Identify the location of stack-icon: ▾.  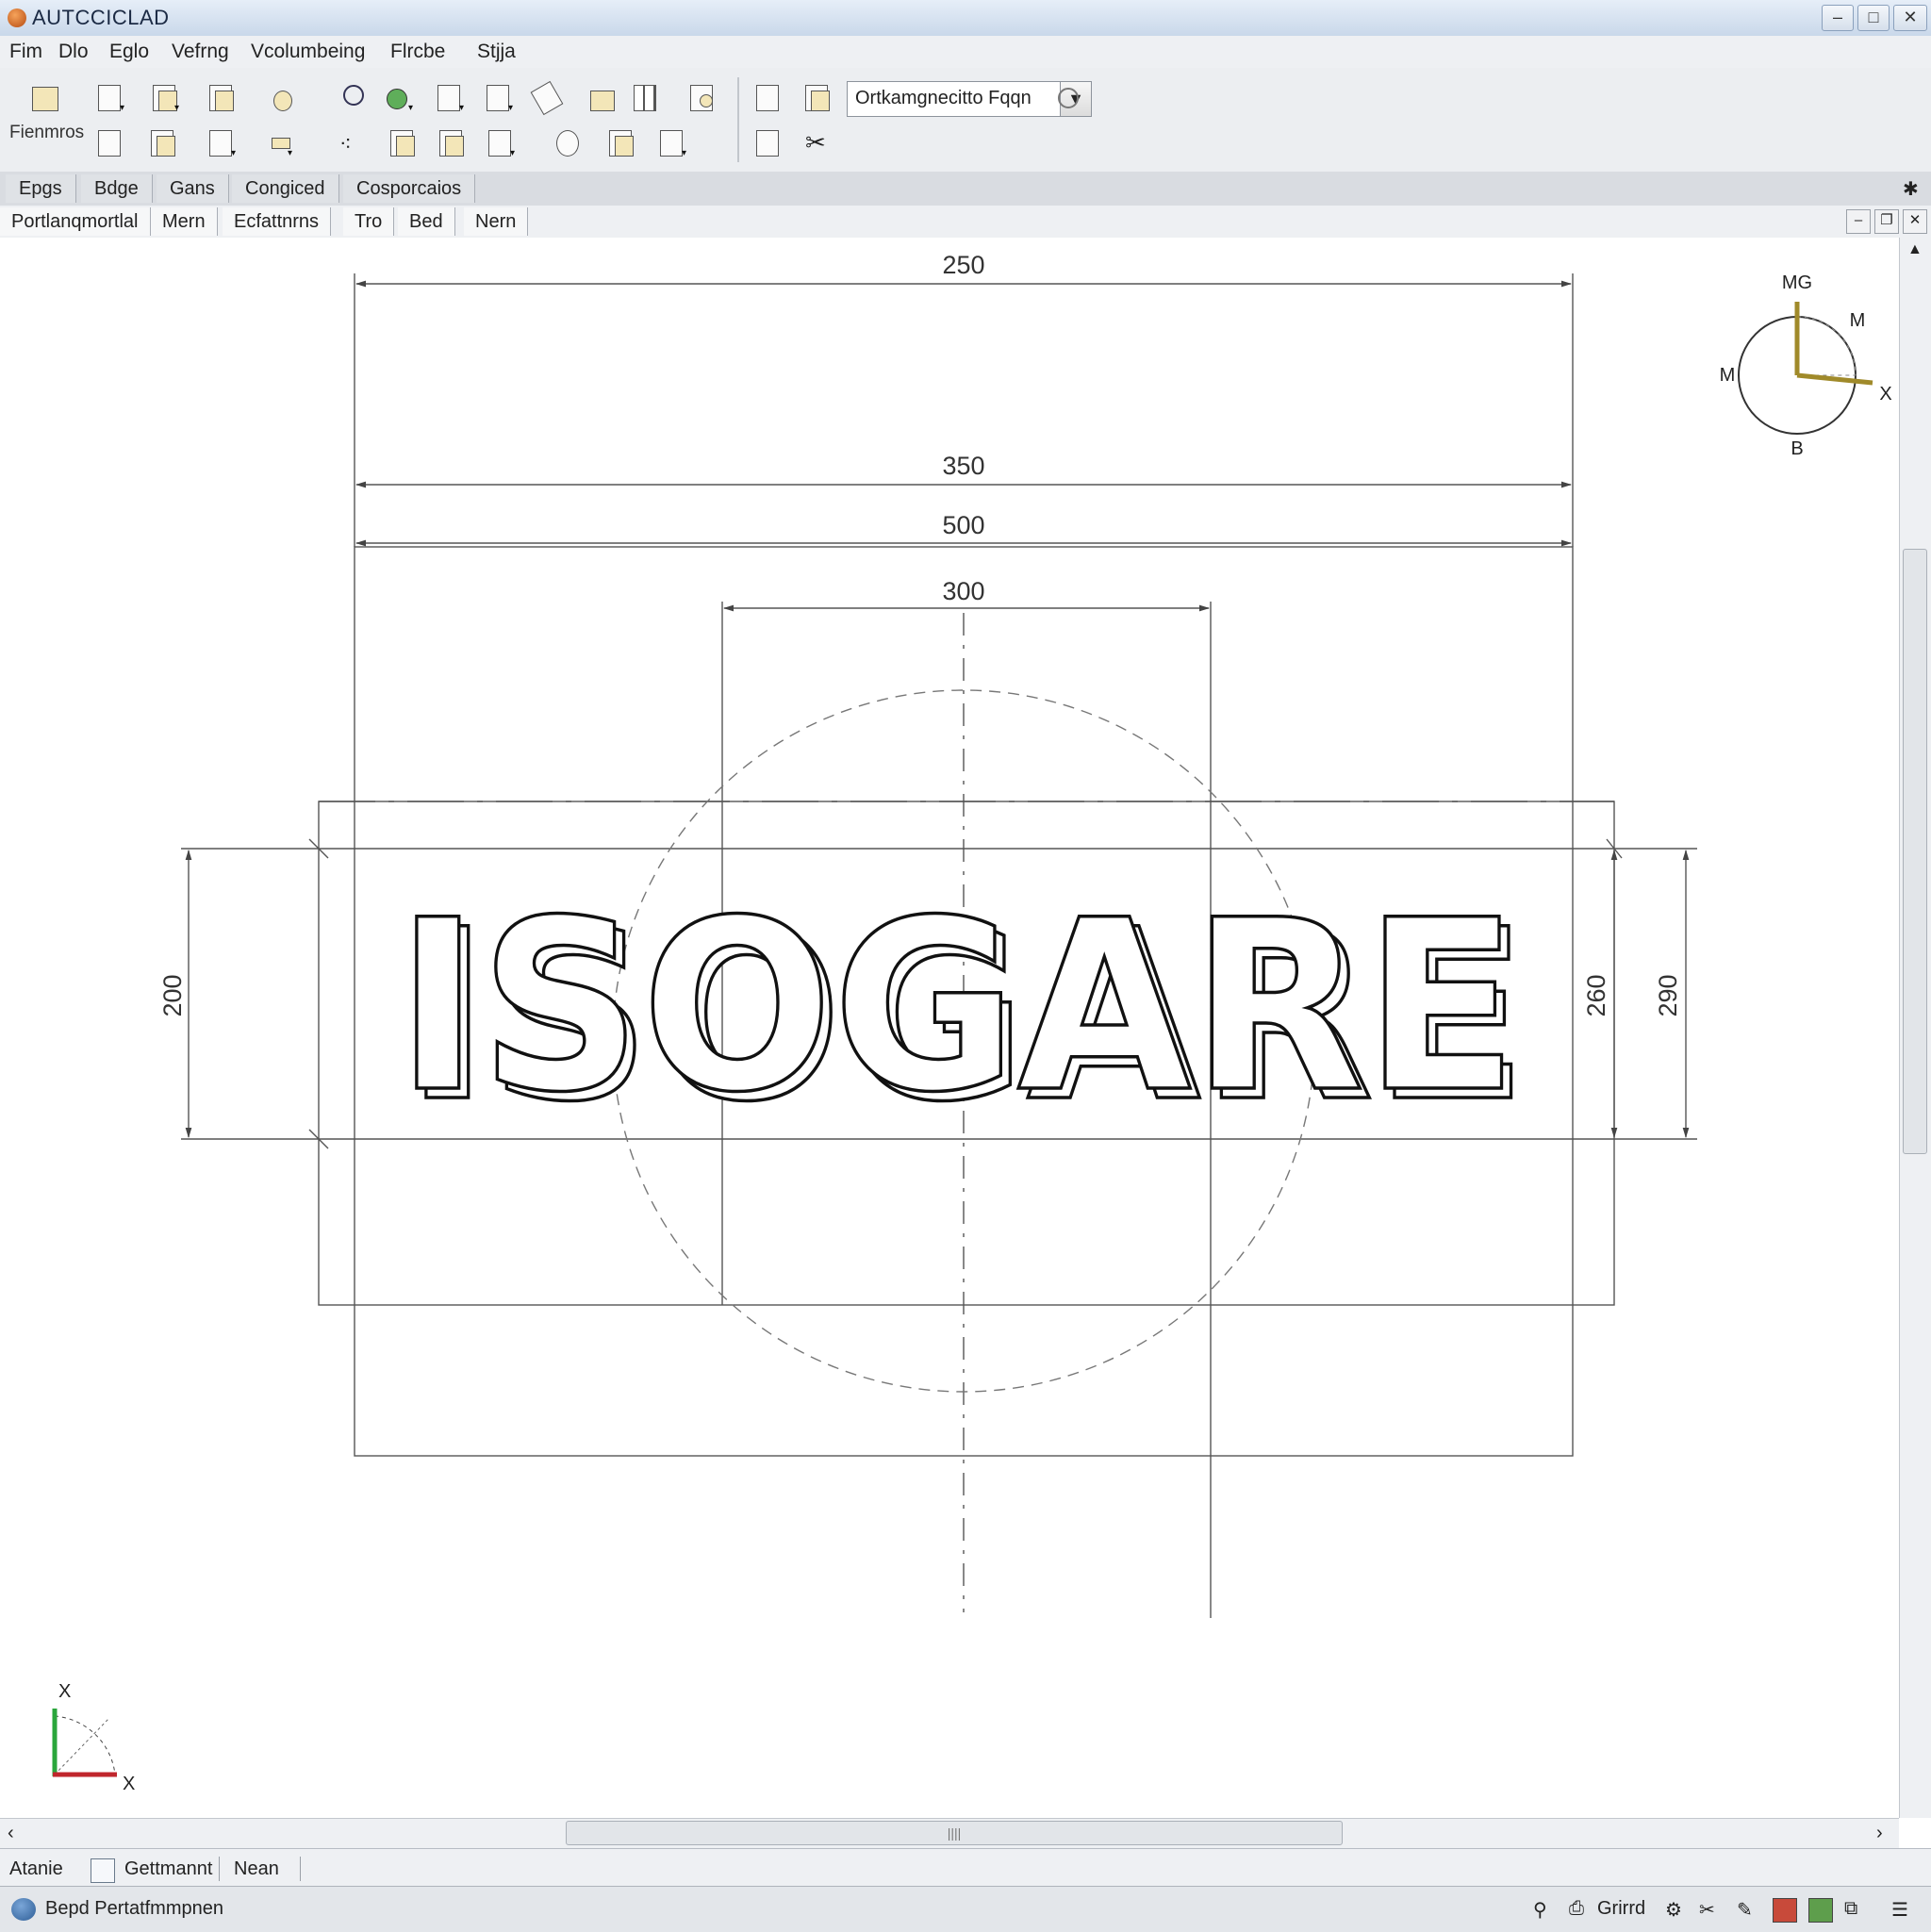
(670, 142).